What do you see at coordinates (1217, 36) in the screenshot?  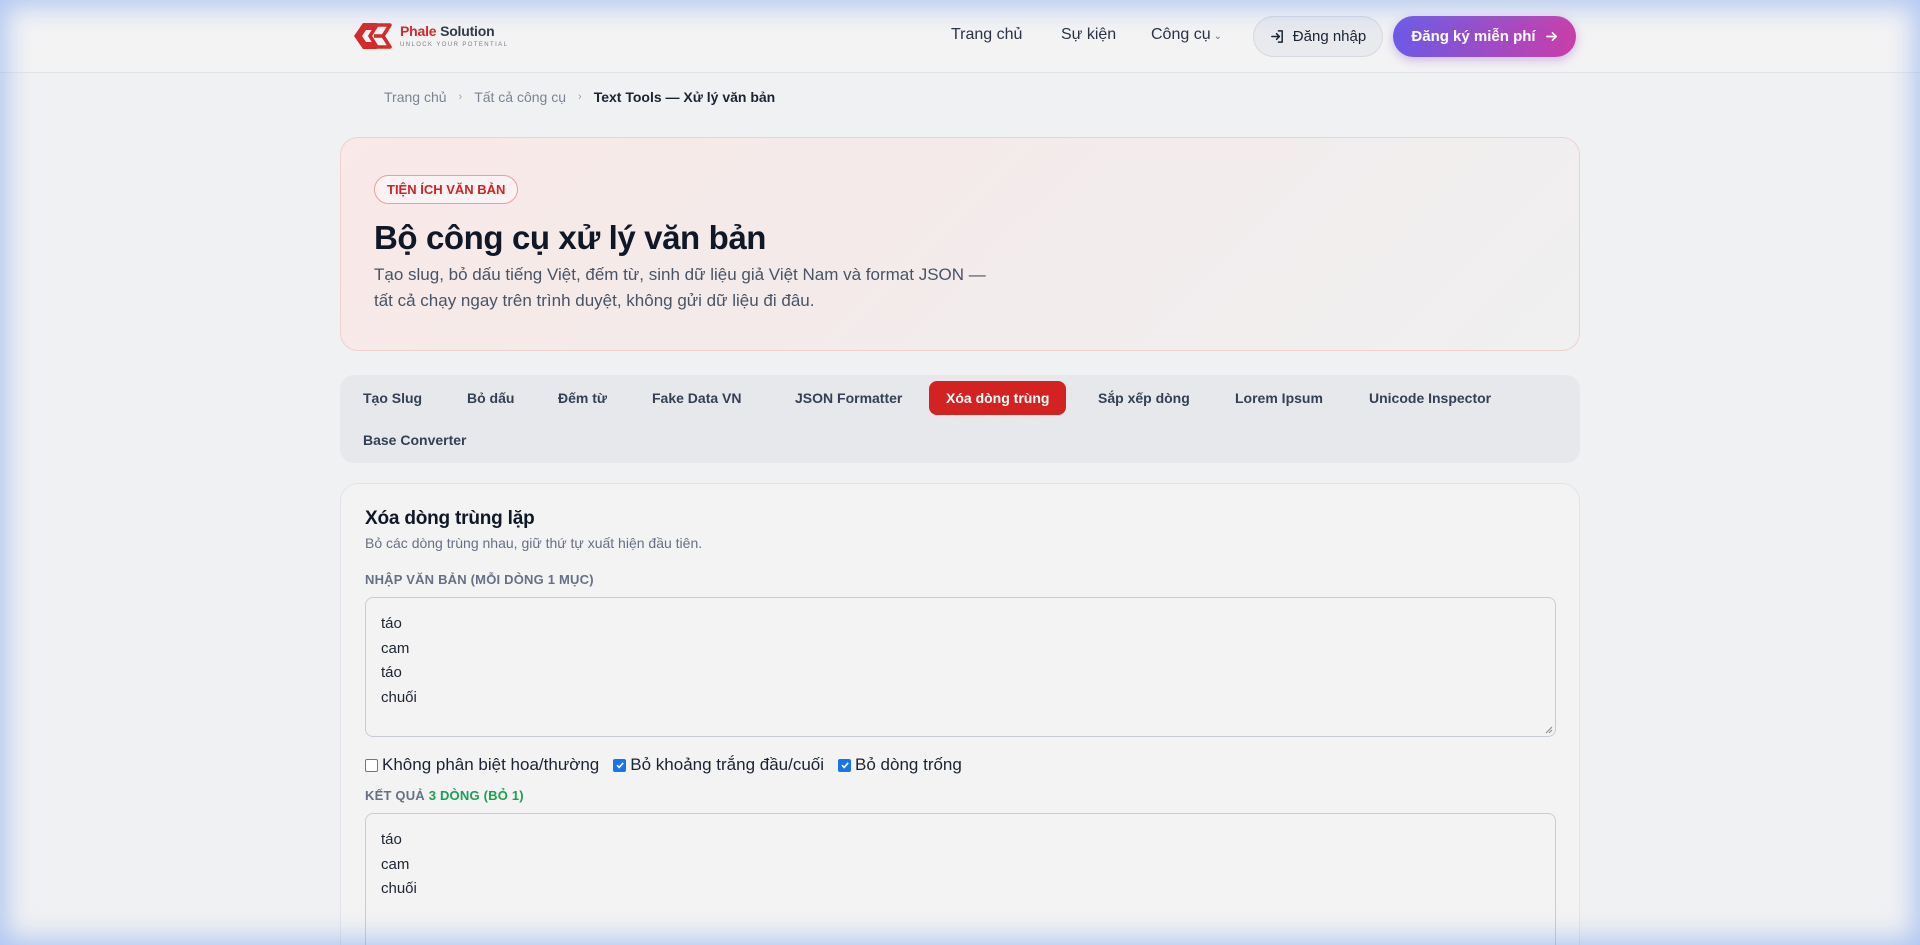 I see `chevron-down-icon: ⌄` at bounding box center [1217, 36].